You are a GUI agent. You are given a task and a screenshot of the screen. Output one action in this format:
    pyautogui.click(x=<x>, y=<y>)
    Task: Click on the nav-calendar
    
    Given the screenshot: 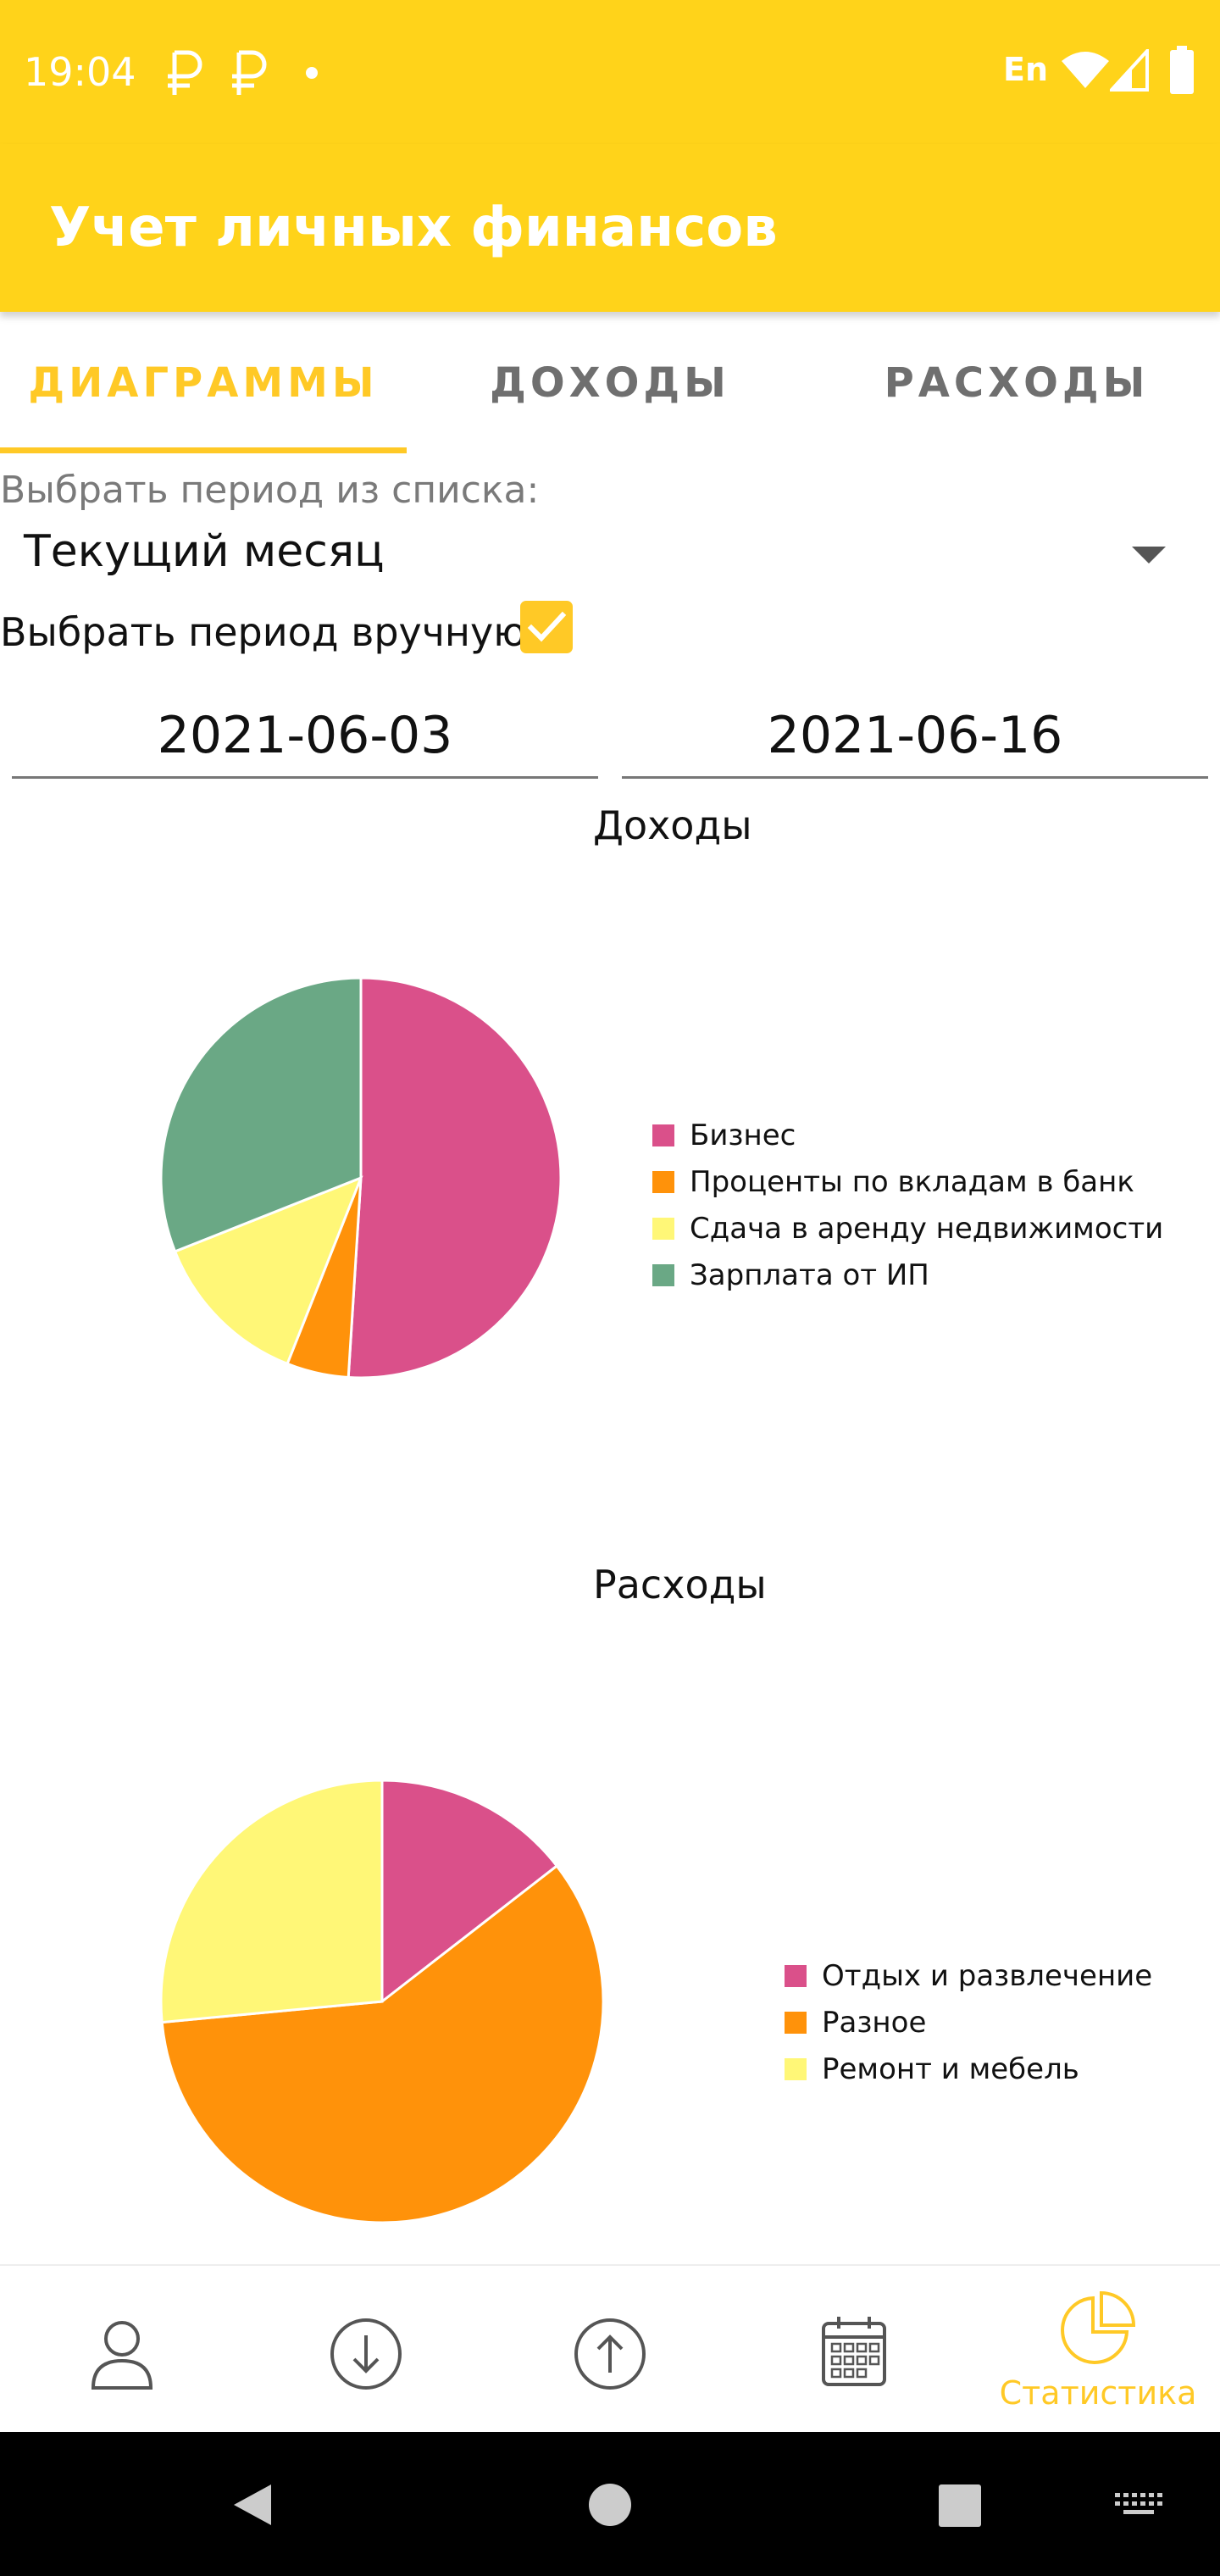 What is the action you would take?
    pyautogui.click(x=854, y=2350)
    